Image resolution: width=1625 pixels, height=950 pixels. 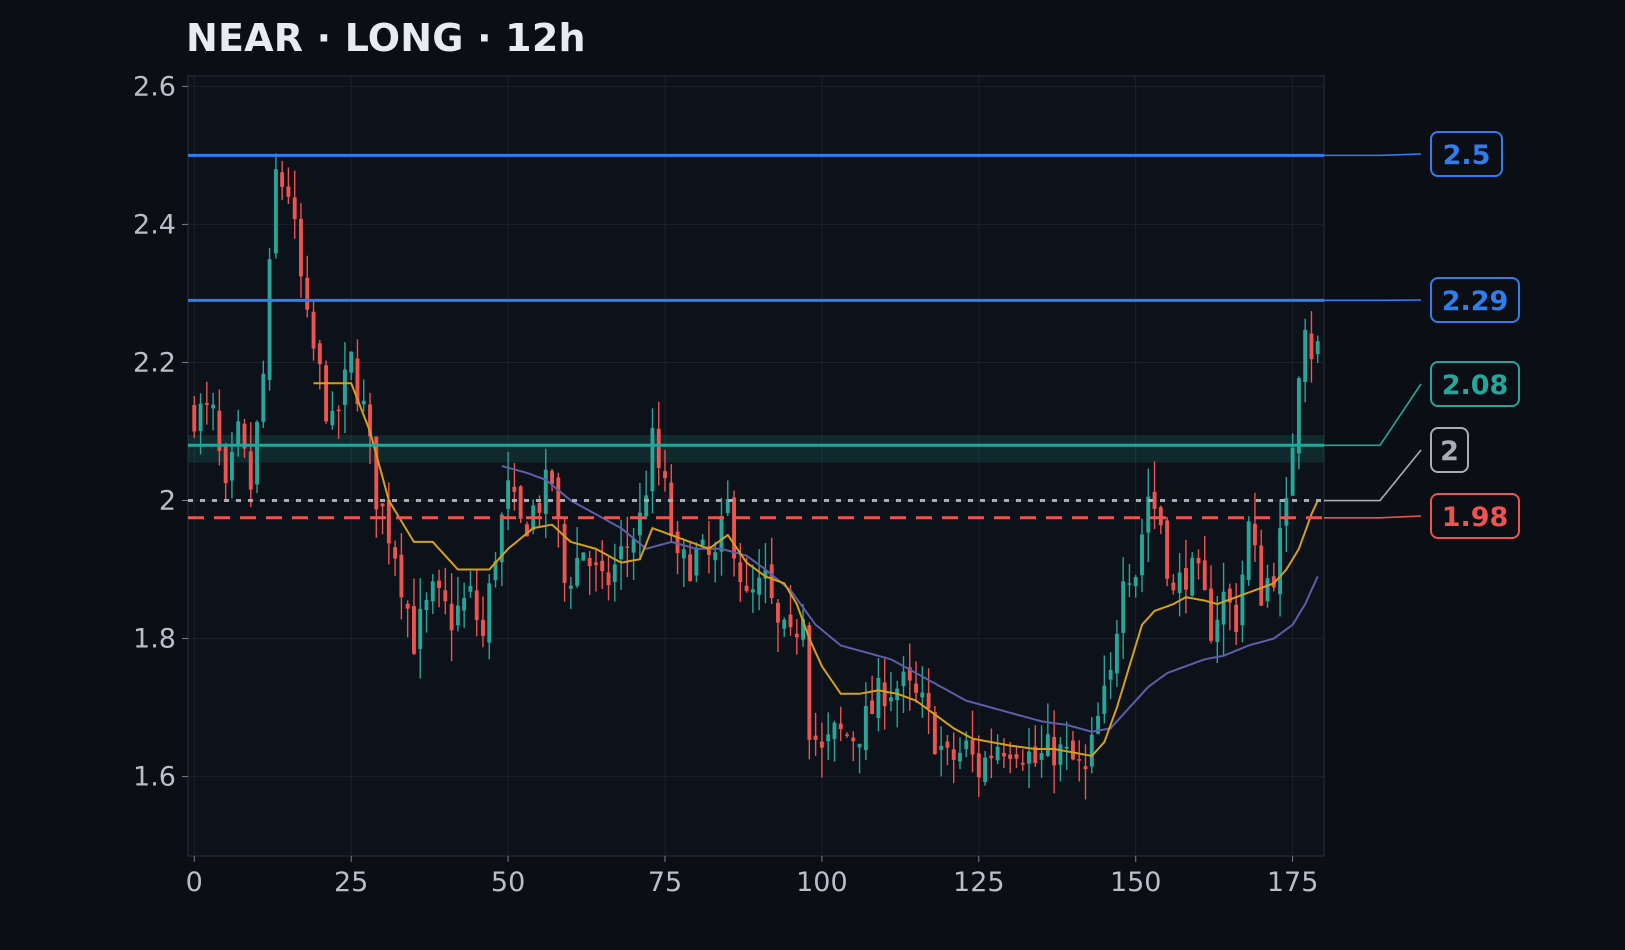 What do you see at coordinates (154, 362) in the screenshot?
I see `y-tick-label: 2.2` at bounding box center [154, 362].